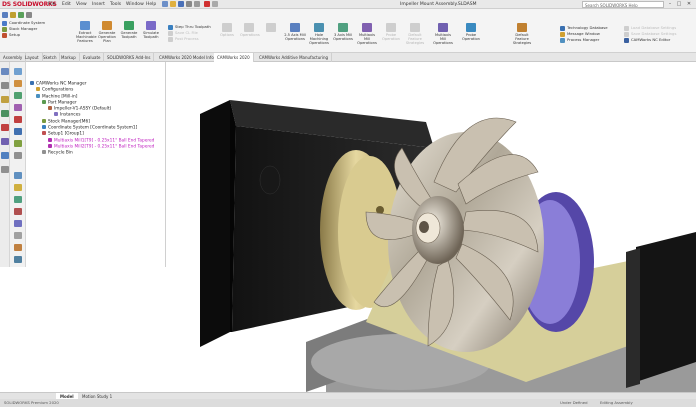 This screenshot has height=407, width=696. What do you see at coordinates (97, 153) in the screenshot?
I see `tree-node: Recycle Bin` at bounding box center [97, 153].